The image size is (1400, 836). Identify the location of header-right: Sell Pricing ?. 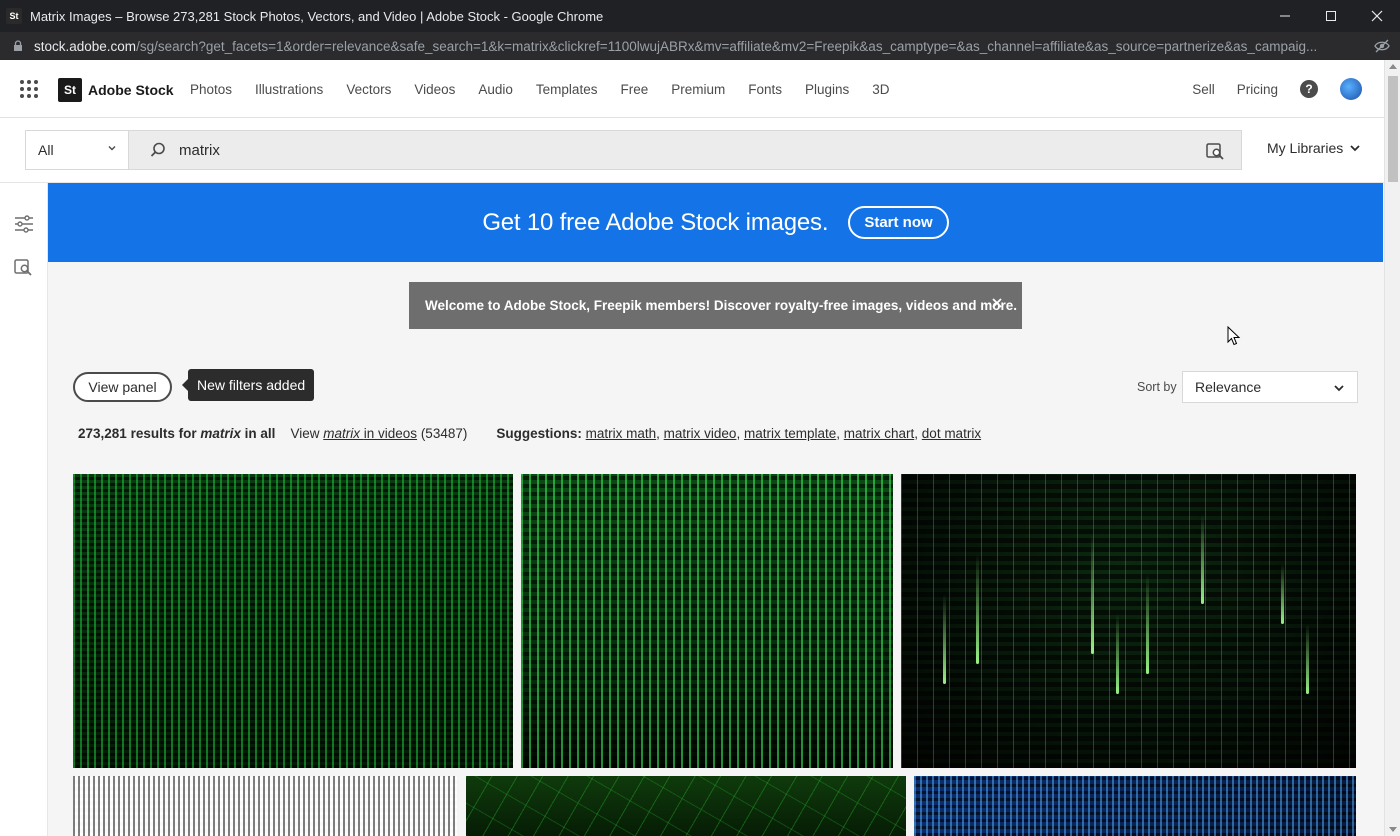
(1288, 89).